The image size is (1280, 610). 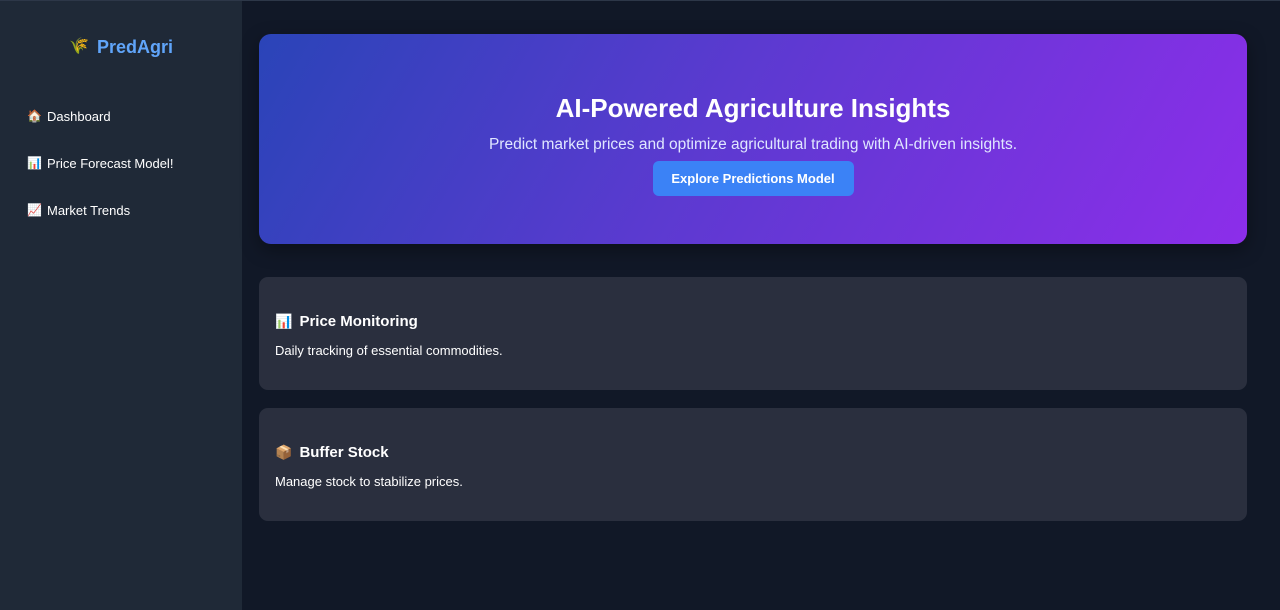 What do you see at coordinates (134, 116) in the screenshot?
I see `sidebar-item-dashboard: 🏠 Dashboard` at bounding box center [134, 116].